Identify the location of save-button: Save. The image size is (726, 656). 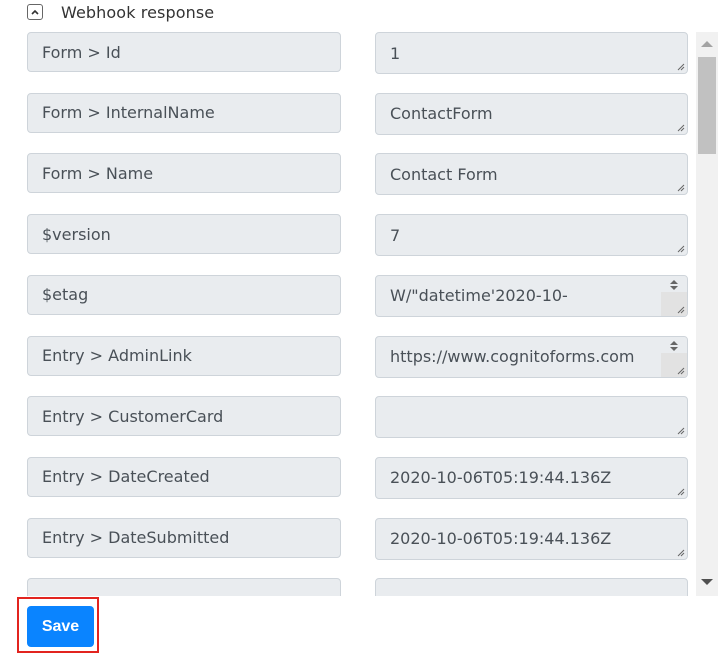
(60, 626).